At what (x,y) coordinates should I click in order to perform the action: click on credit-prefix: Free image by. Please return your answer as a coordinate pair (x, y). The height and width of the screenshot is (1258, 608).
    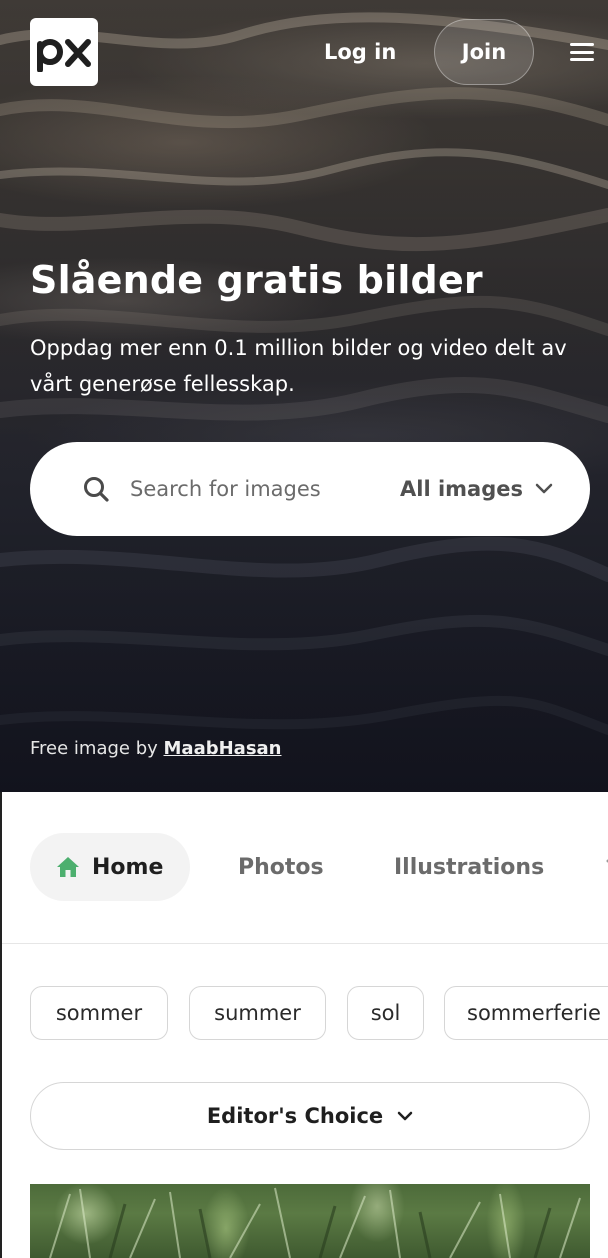
    Looking at the image, I should click on (97, 748).